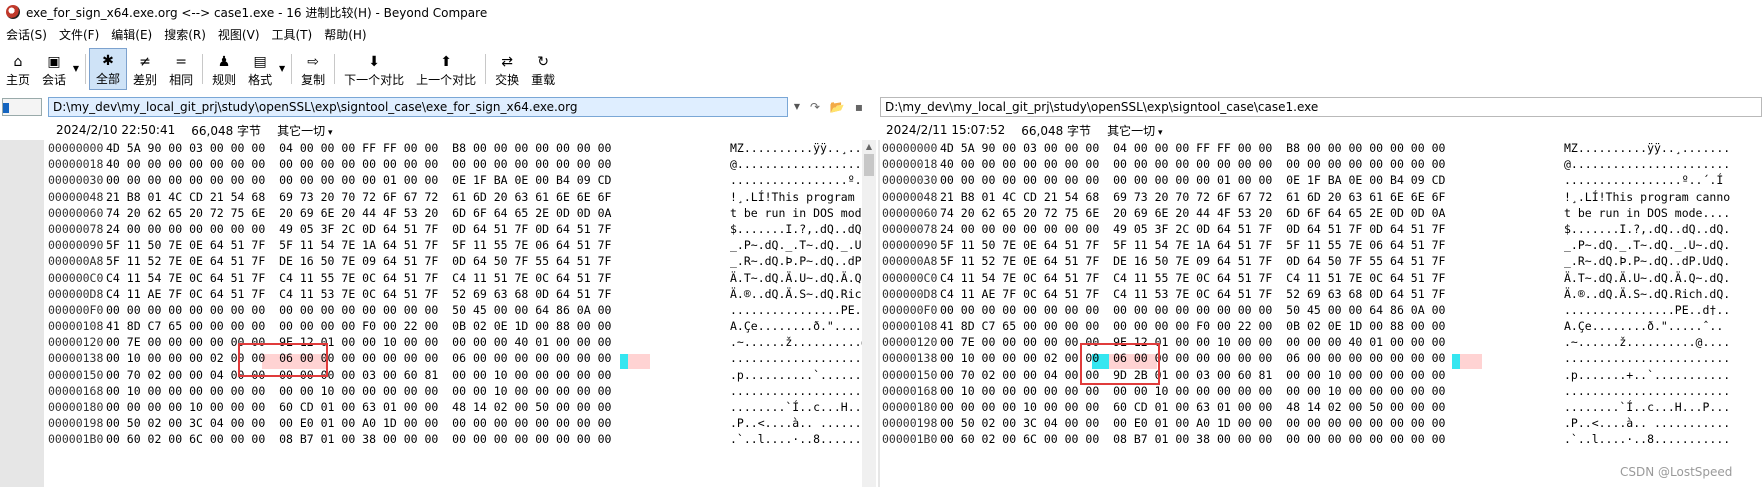 This screenshot has width=1762, height=487. I want to click on toolbar-button-reload: ↻ 重载, so click(543, 69).